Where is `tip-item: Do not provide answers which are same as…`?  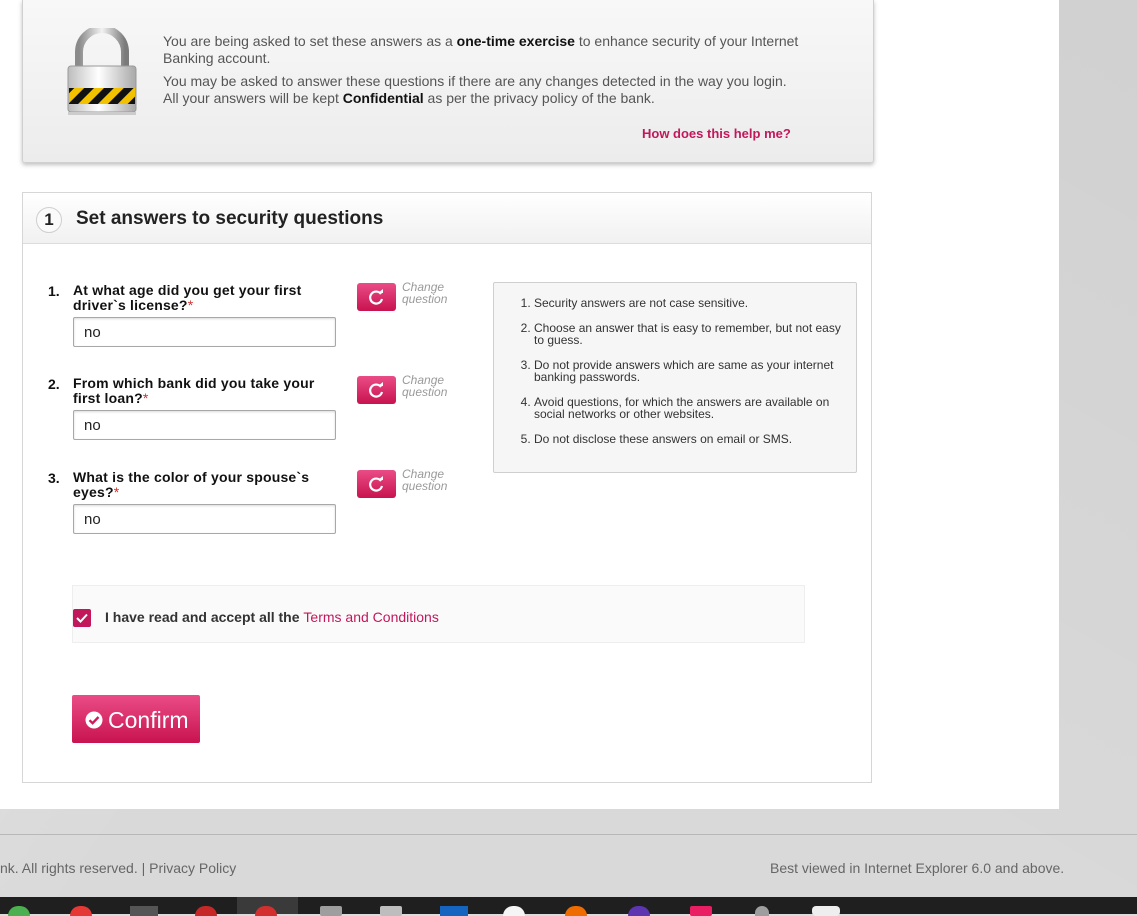
tip-item: Do not provide answers which are same as… is located at coordinates (690, 371).